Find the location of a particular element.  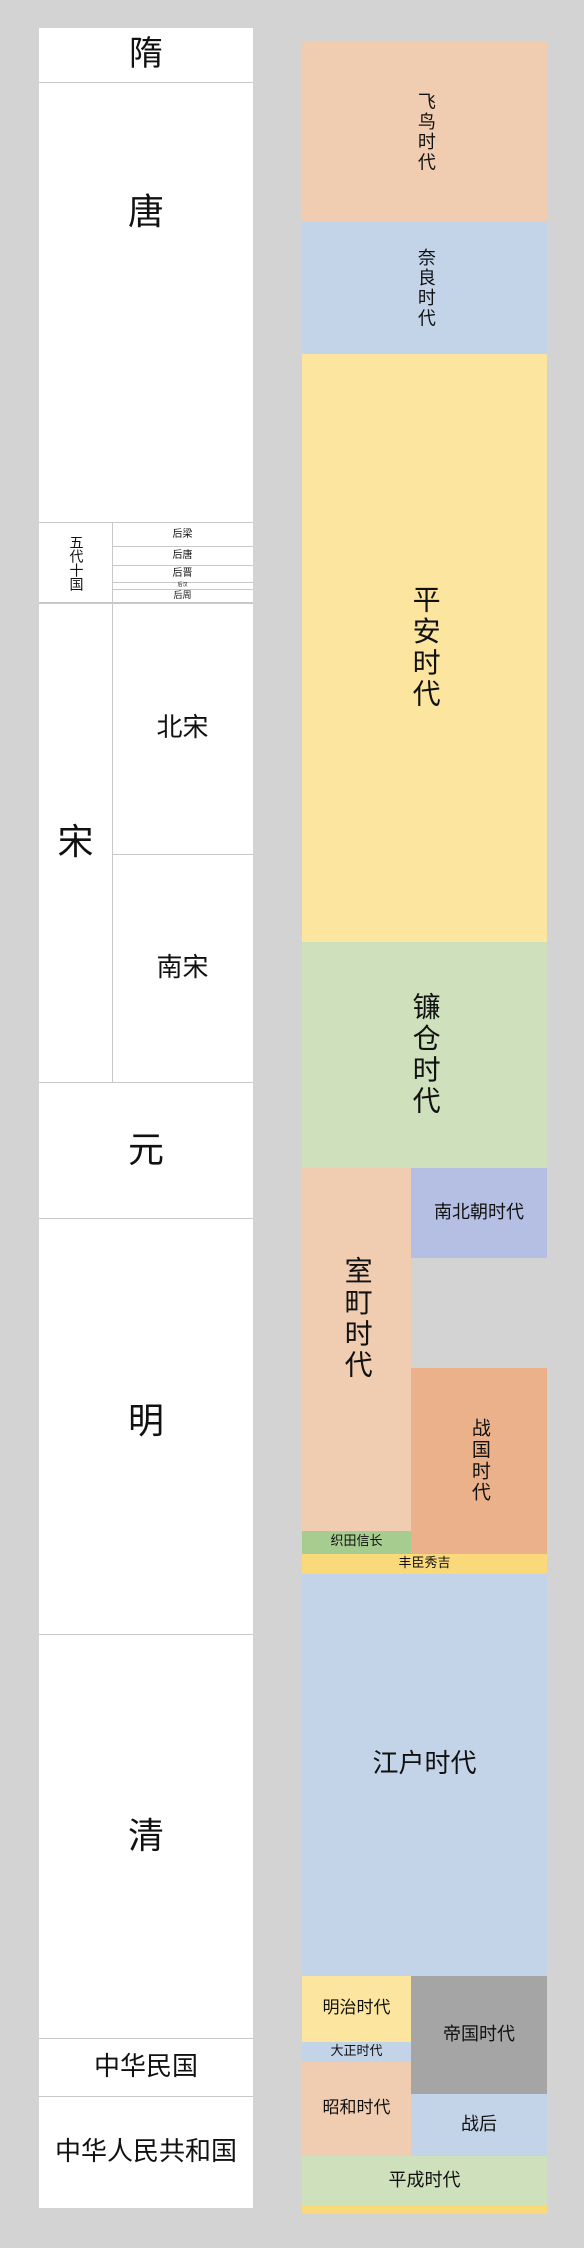

dynasty-houtang: 后唐 is located at coordinates (182, 555).